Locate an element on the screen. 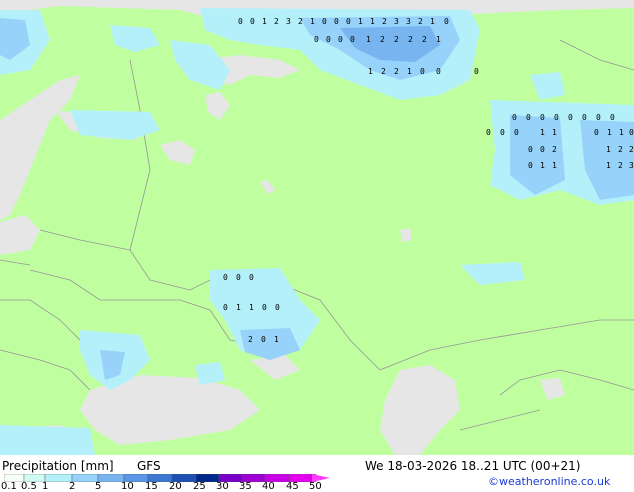  scale-tick-label: 5 is located at coordinates (98, 486).